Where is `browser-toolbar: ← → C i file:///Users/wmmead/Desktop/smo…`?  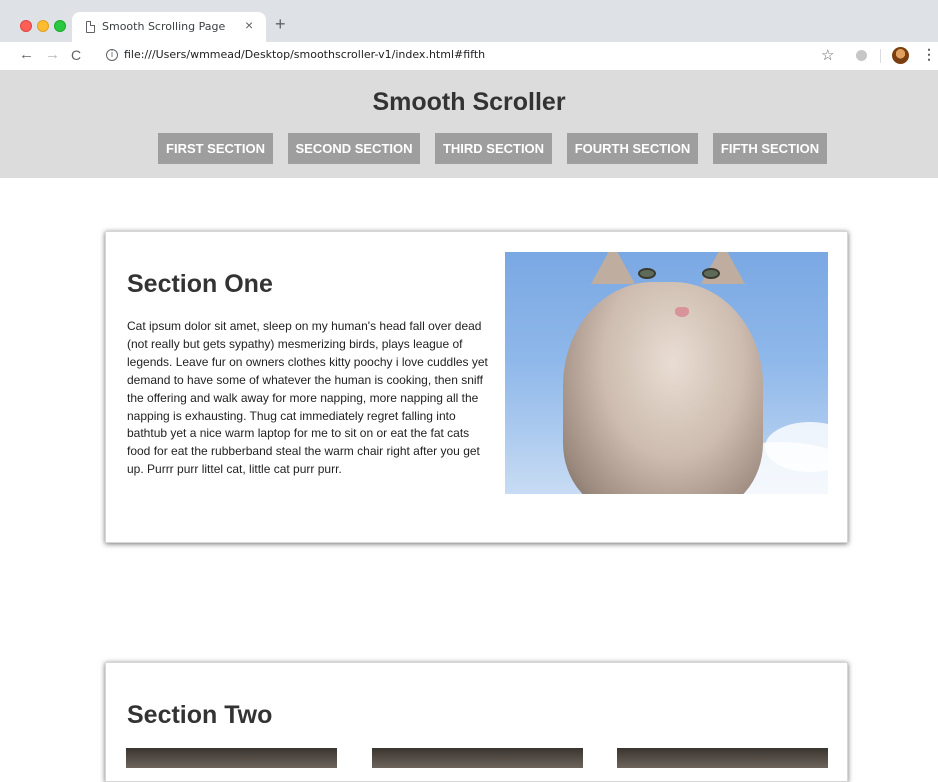 browser-toolbar: ← → C i file:///Users/wmmead/Desktop/smo… is located at coordinates (469, 56).